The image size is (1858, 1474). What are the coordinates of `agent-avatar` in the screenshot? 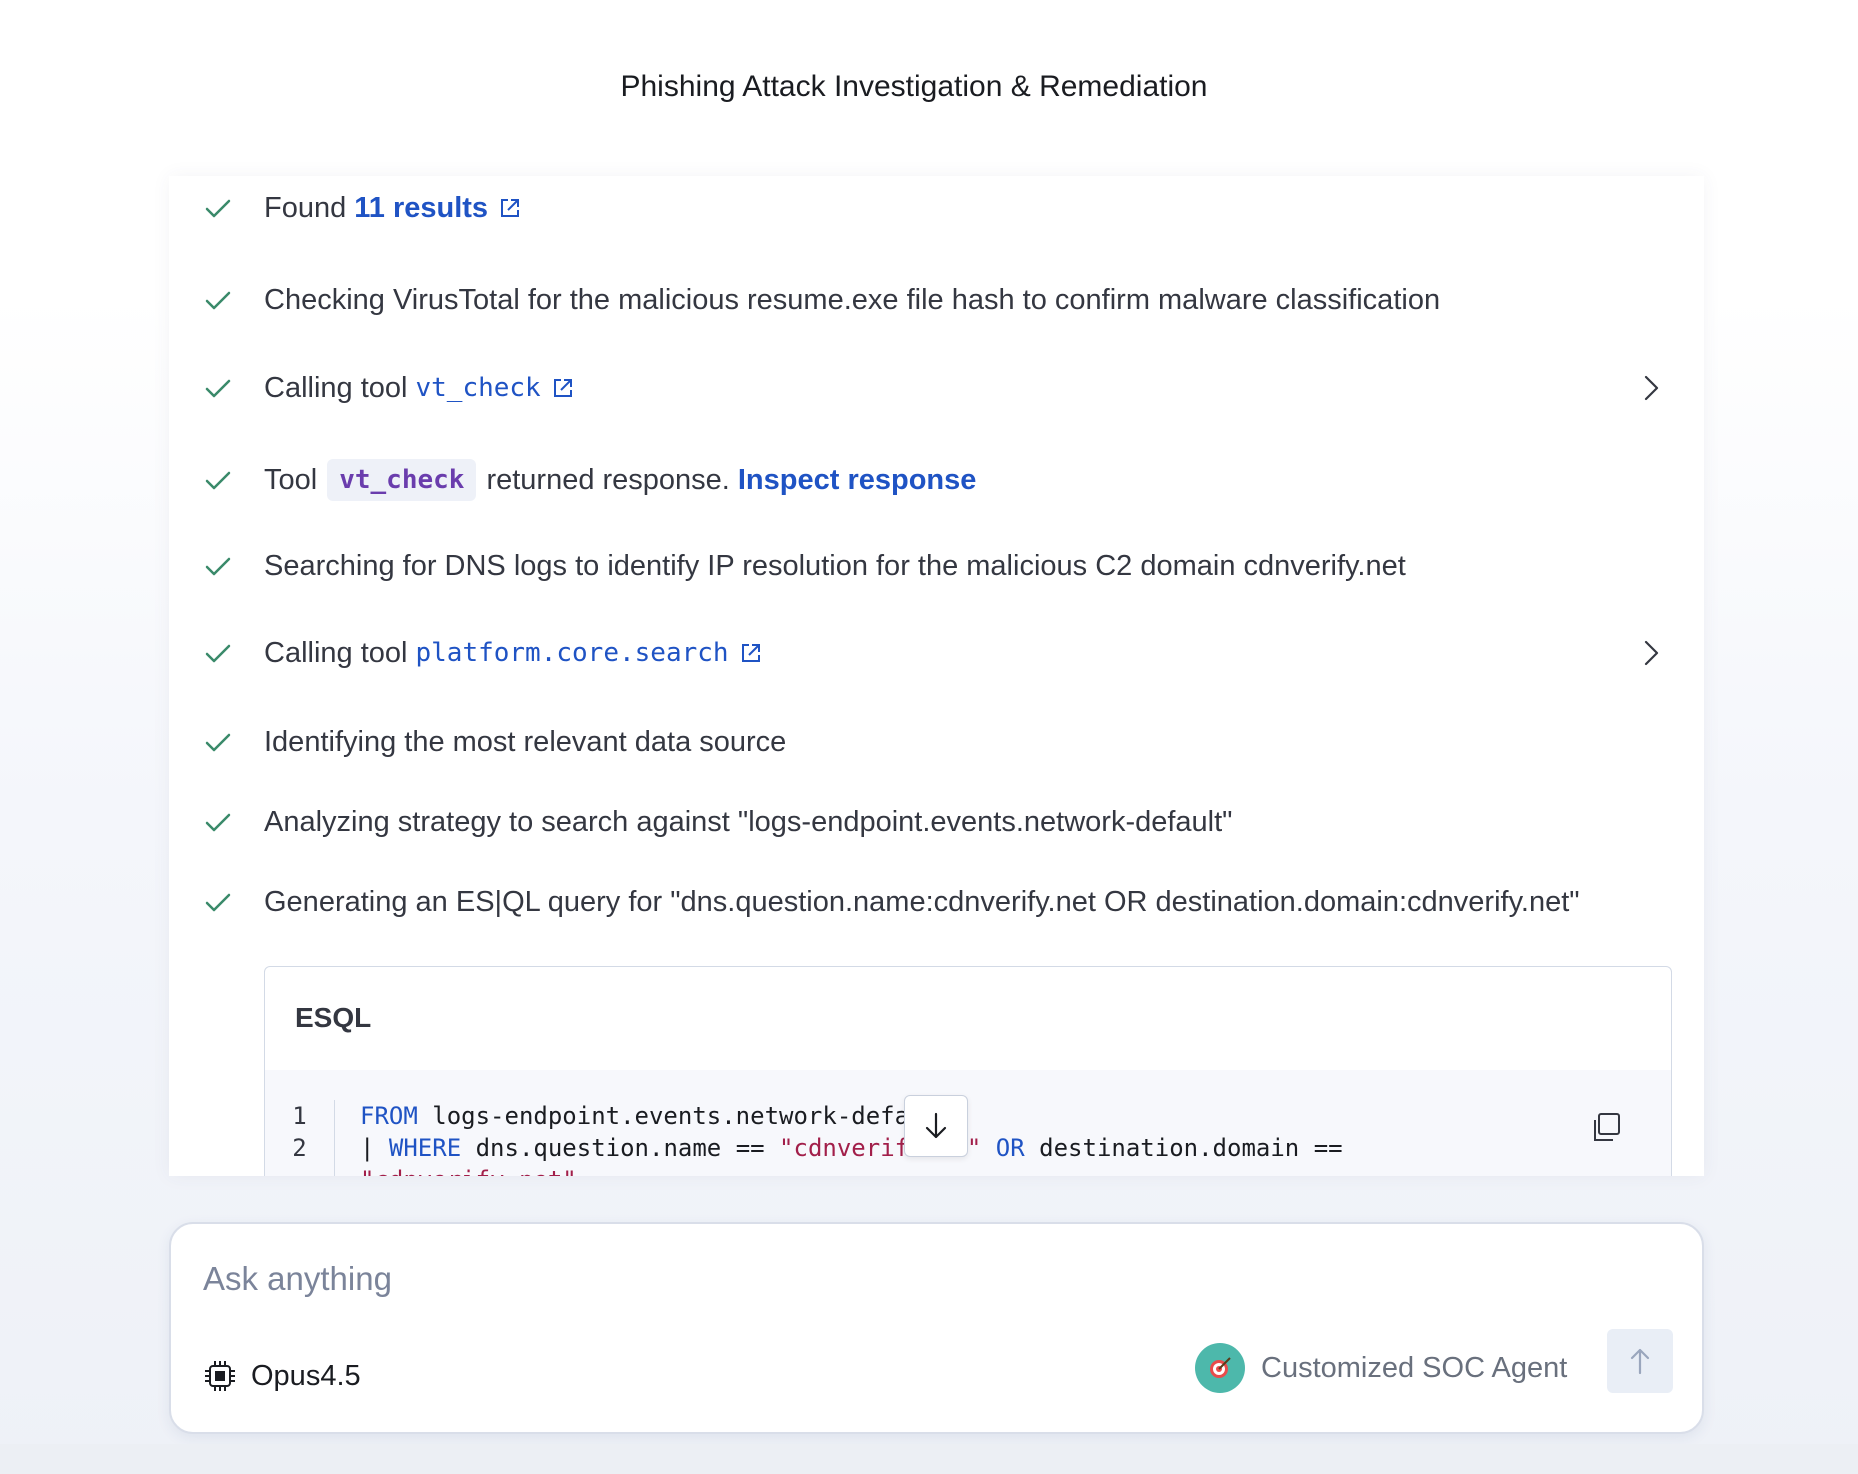 It's located at (1220, 1368).